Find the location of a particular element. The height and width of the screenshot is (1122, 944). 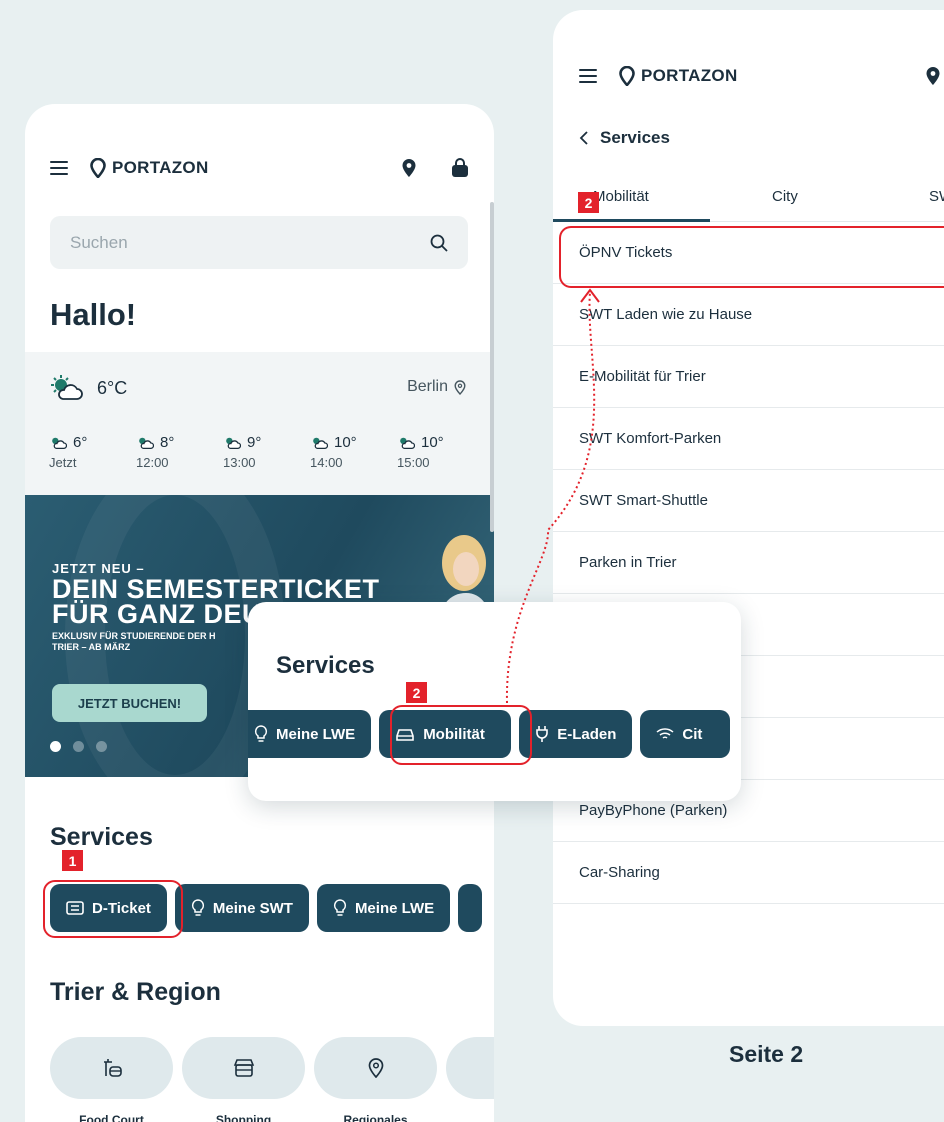

search-input: Suchen is located at coordinates (259, 242).